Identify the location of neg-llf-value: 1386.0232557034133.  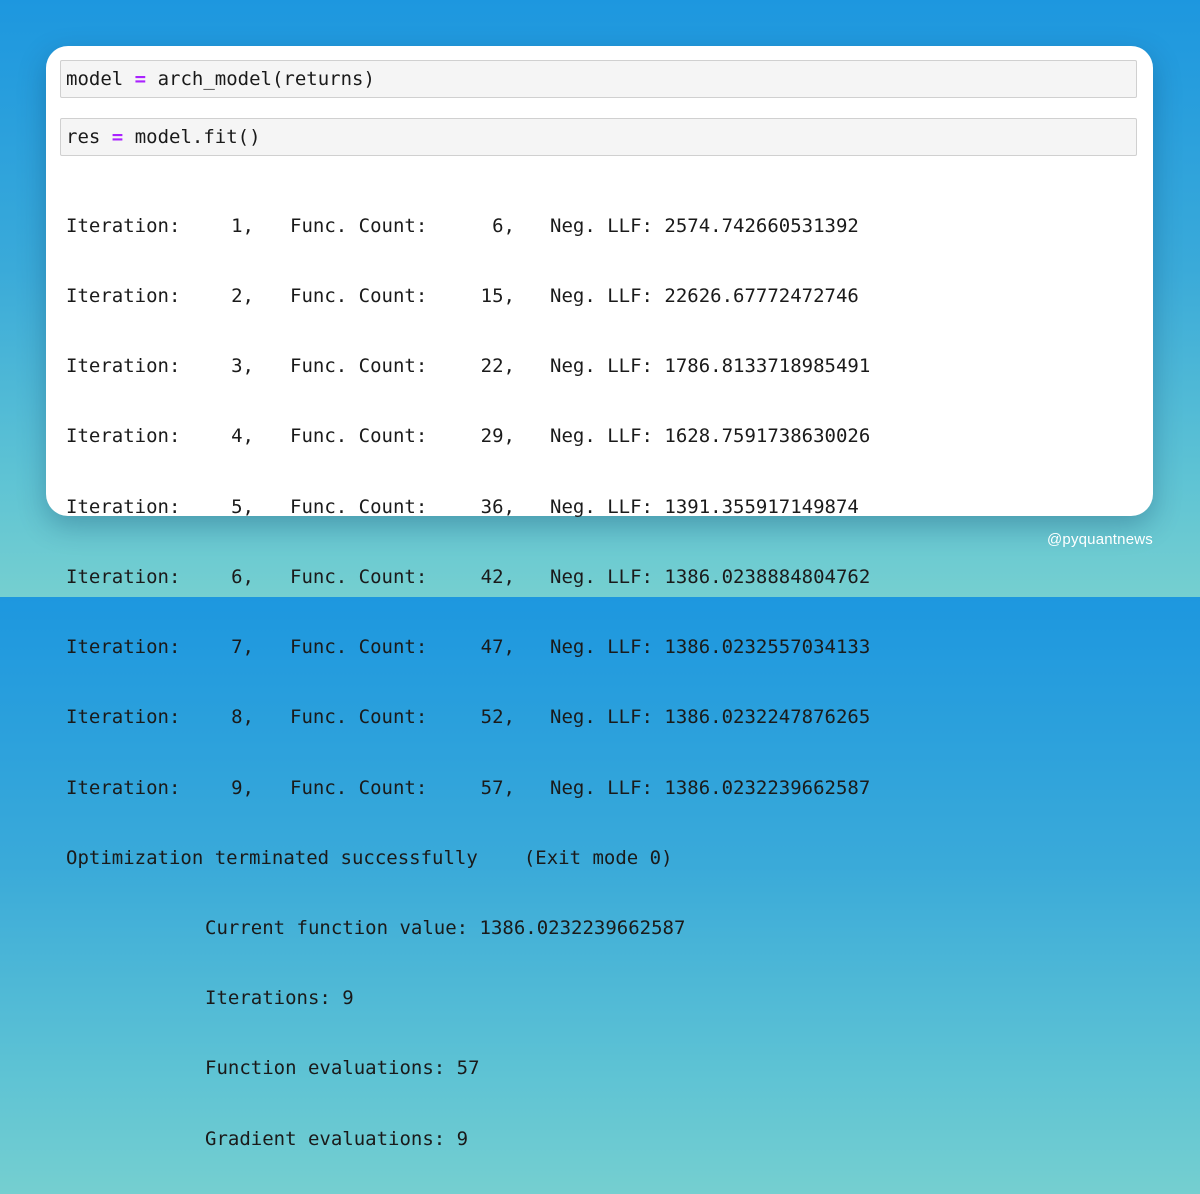
(767, 647).